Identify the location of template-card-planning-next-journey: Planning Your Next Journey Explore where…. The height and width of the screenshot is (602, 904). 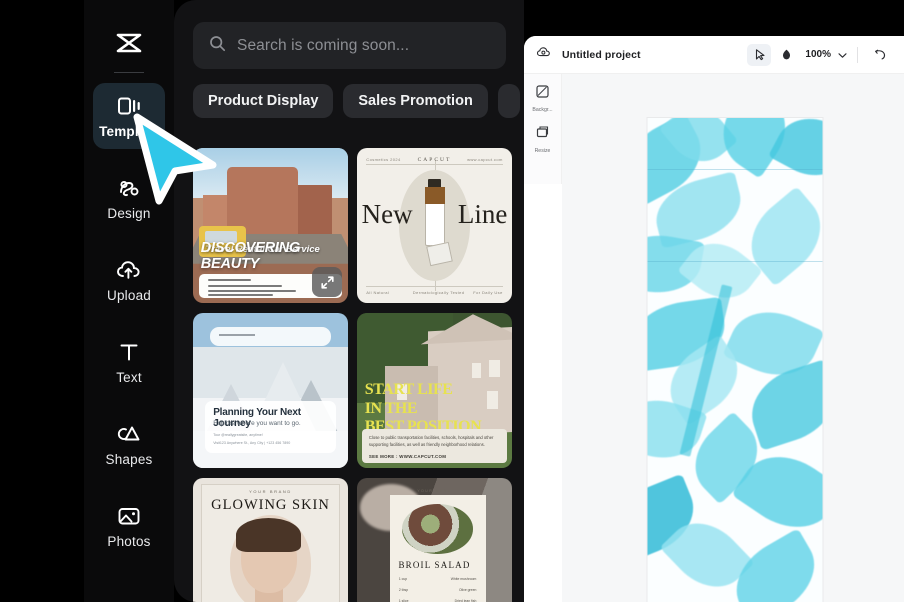
(270, 390).